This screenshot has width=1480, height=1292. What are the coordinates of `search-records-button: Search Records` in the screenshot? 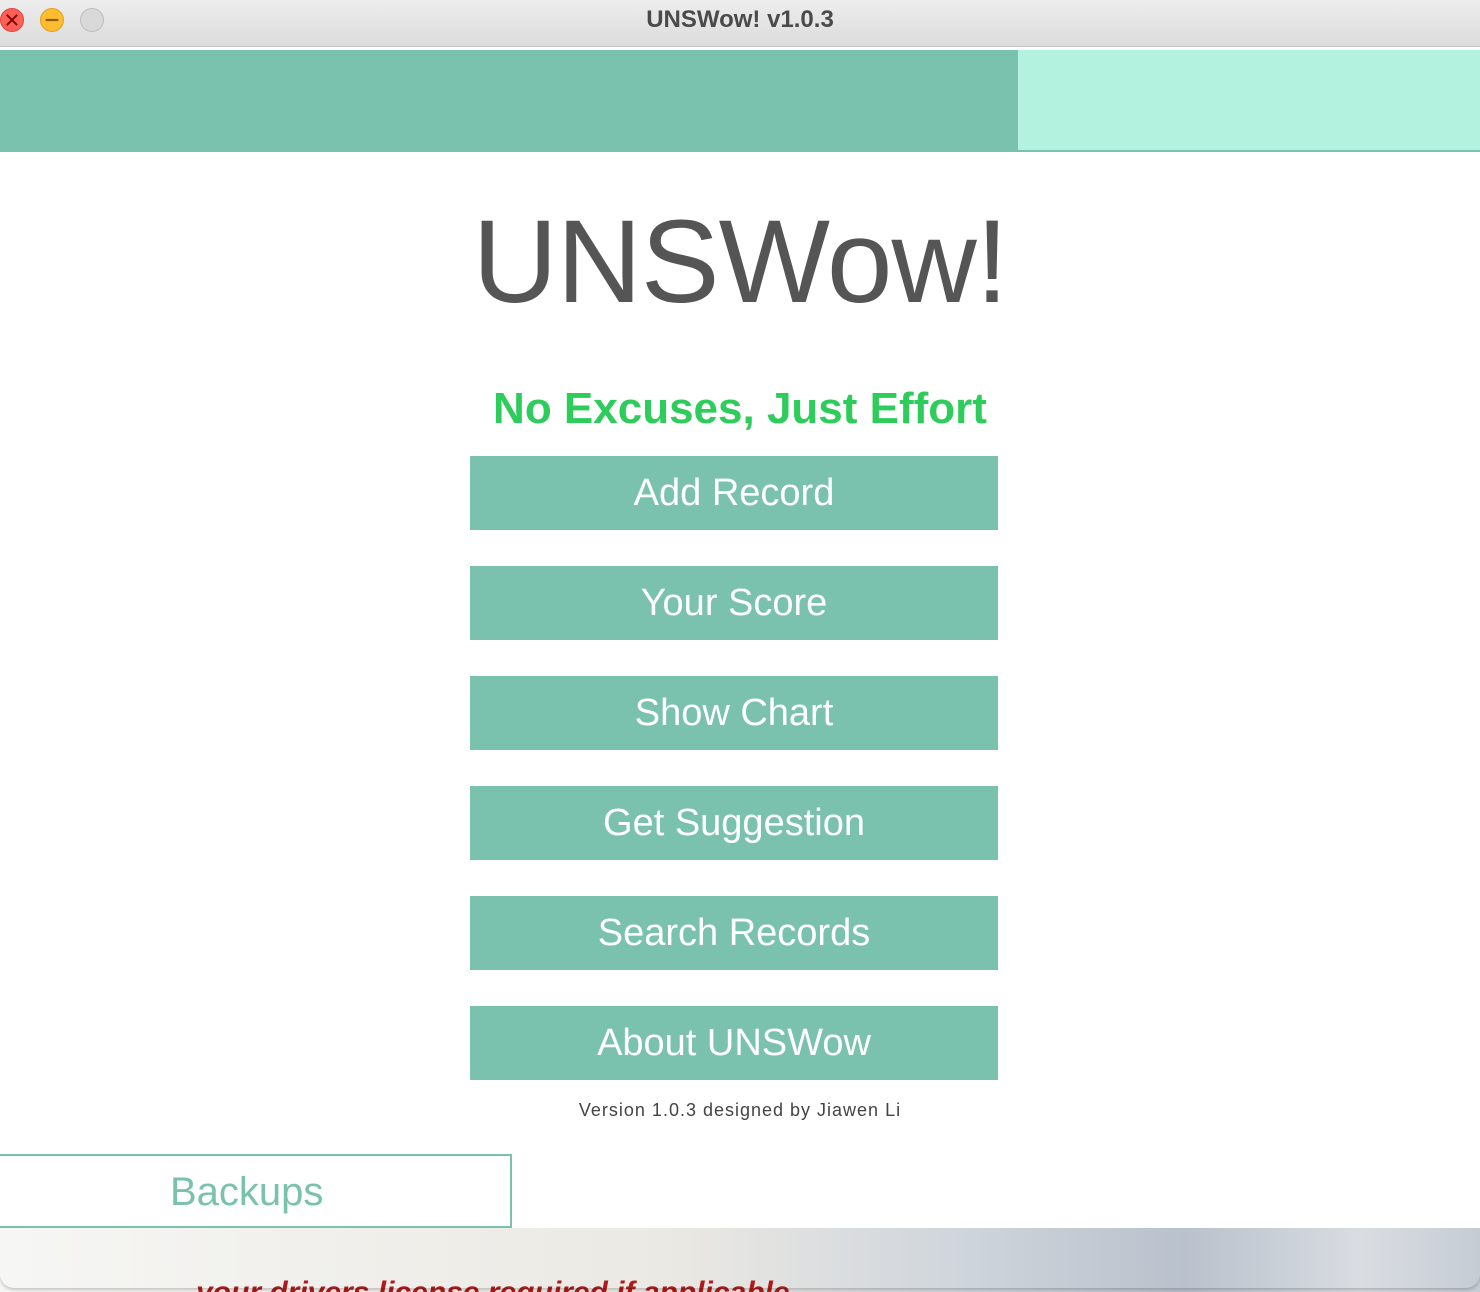 It's located at (734, 933).